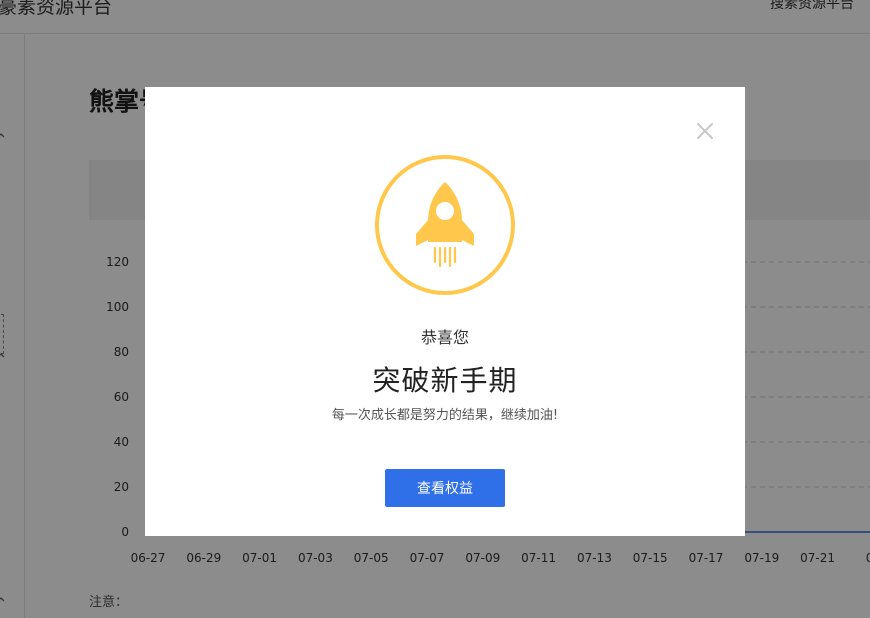 This screenshot has width=870, height=618. Describe the element at coordinates (444, 337) in the screenshot. I see `modal-subtitle: 恭喜您` at that location.